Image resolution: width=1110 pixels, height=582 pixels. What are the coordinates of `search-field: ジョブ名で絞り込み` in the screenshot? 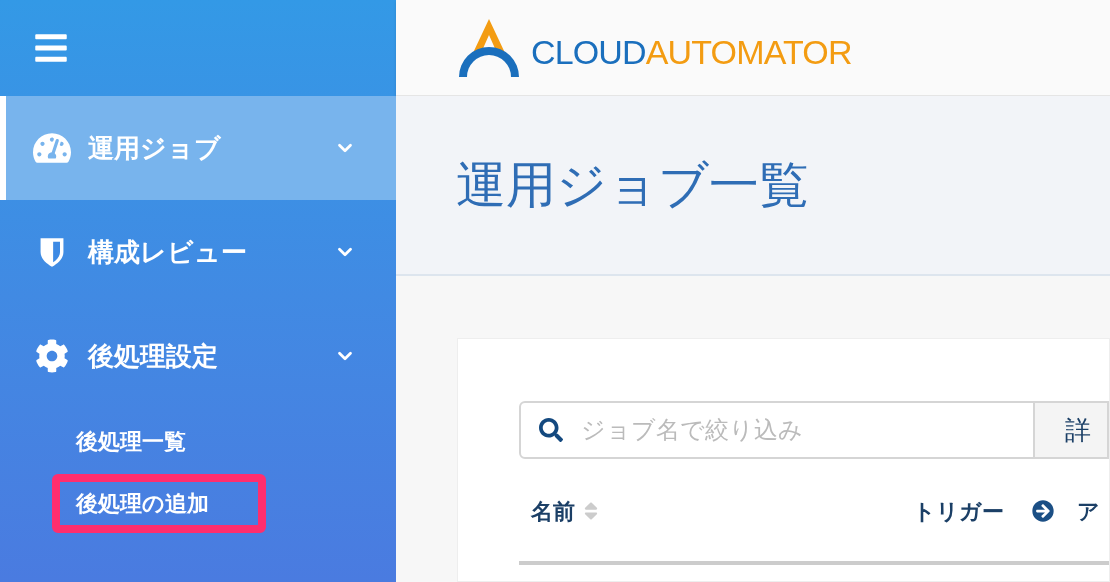 It's located at (777, 430).